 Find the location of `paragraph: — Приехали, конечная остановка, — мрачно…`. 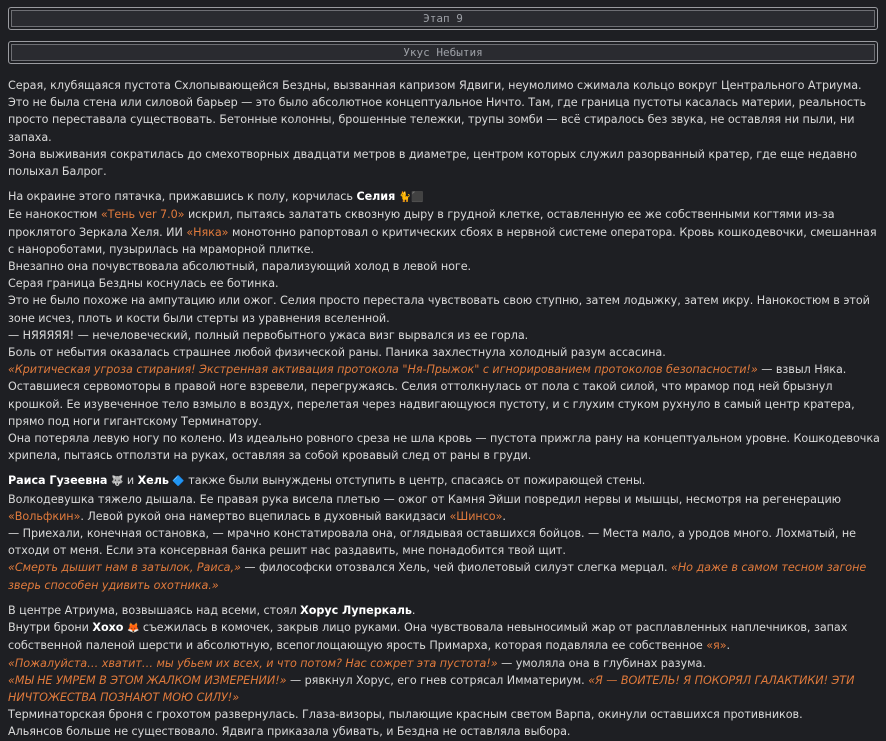

paragraph: — Приехали, конечная остановка, — мрачно… is located at coordinates (432, 542).